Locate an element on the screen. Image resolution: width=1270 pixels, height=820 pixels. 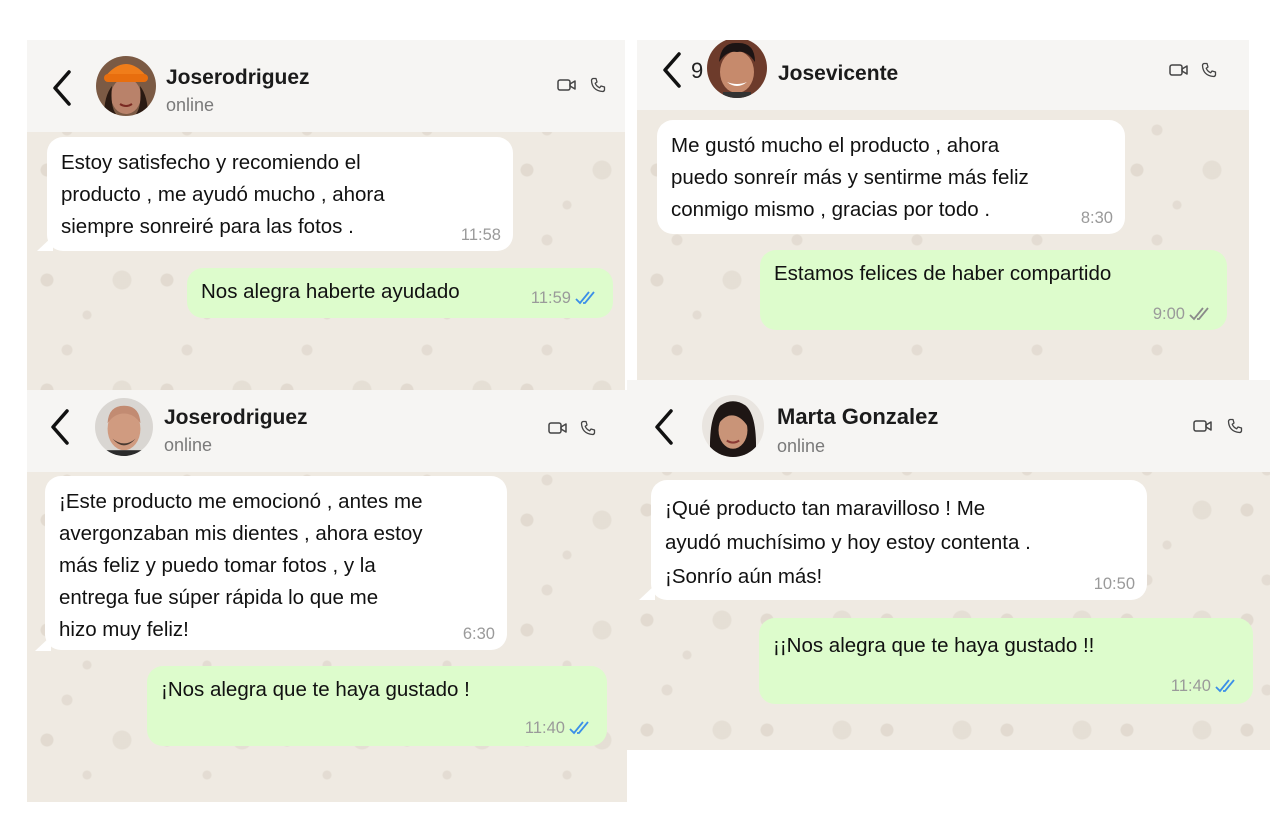
message-text: Estamos felices de haber compartido is located at coordinates (943, 273).